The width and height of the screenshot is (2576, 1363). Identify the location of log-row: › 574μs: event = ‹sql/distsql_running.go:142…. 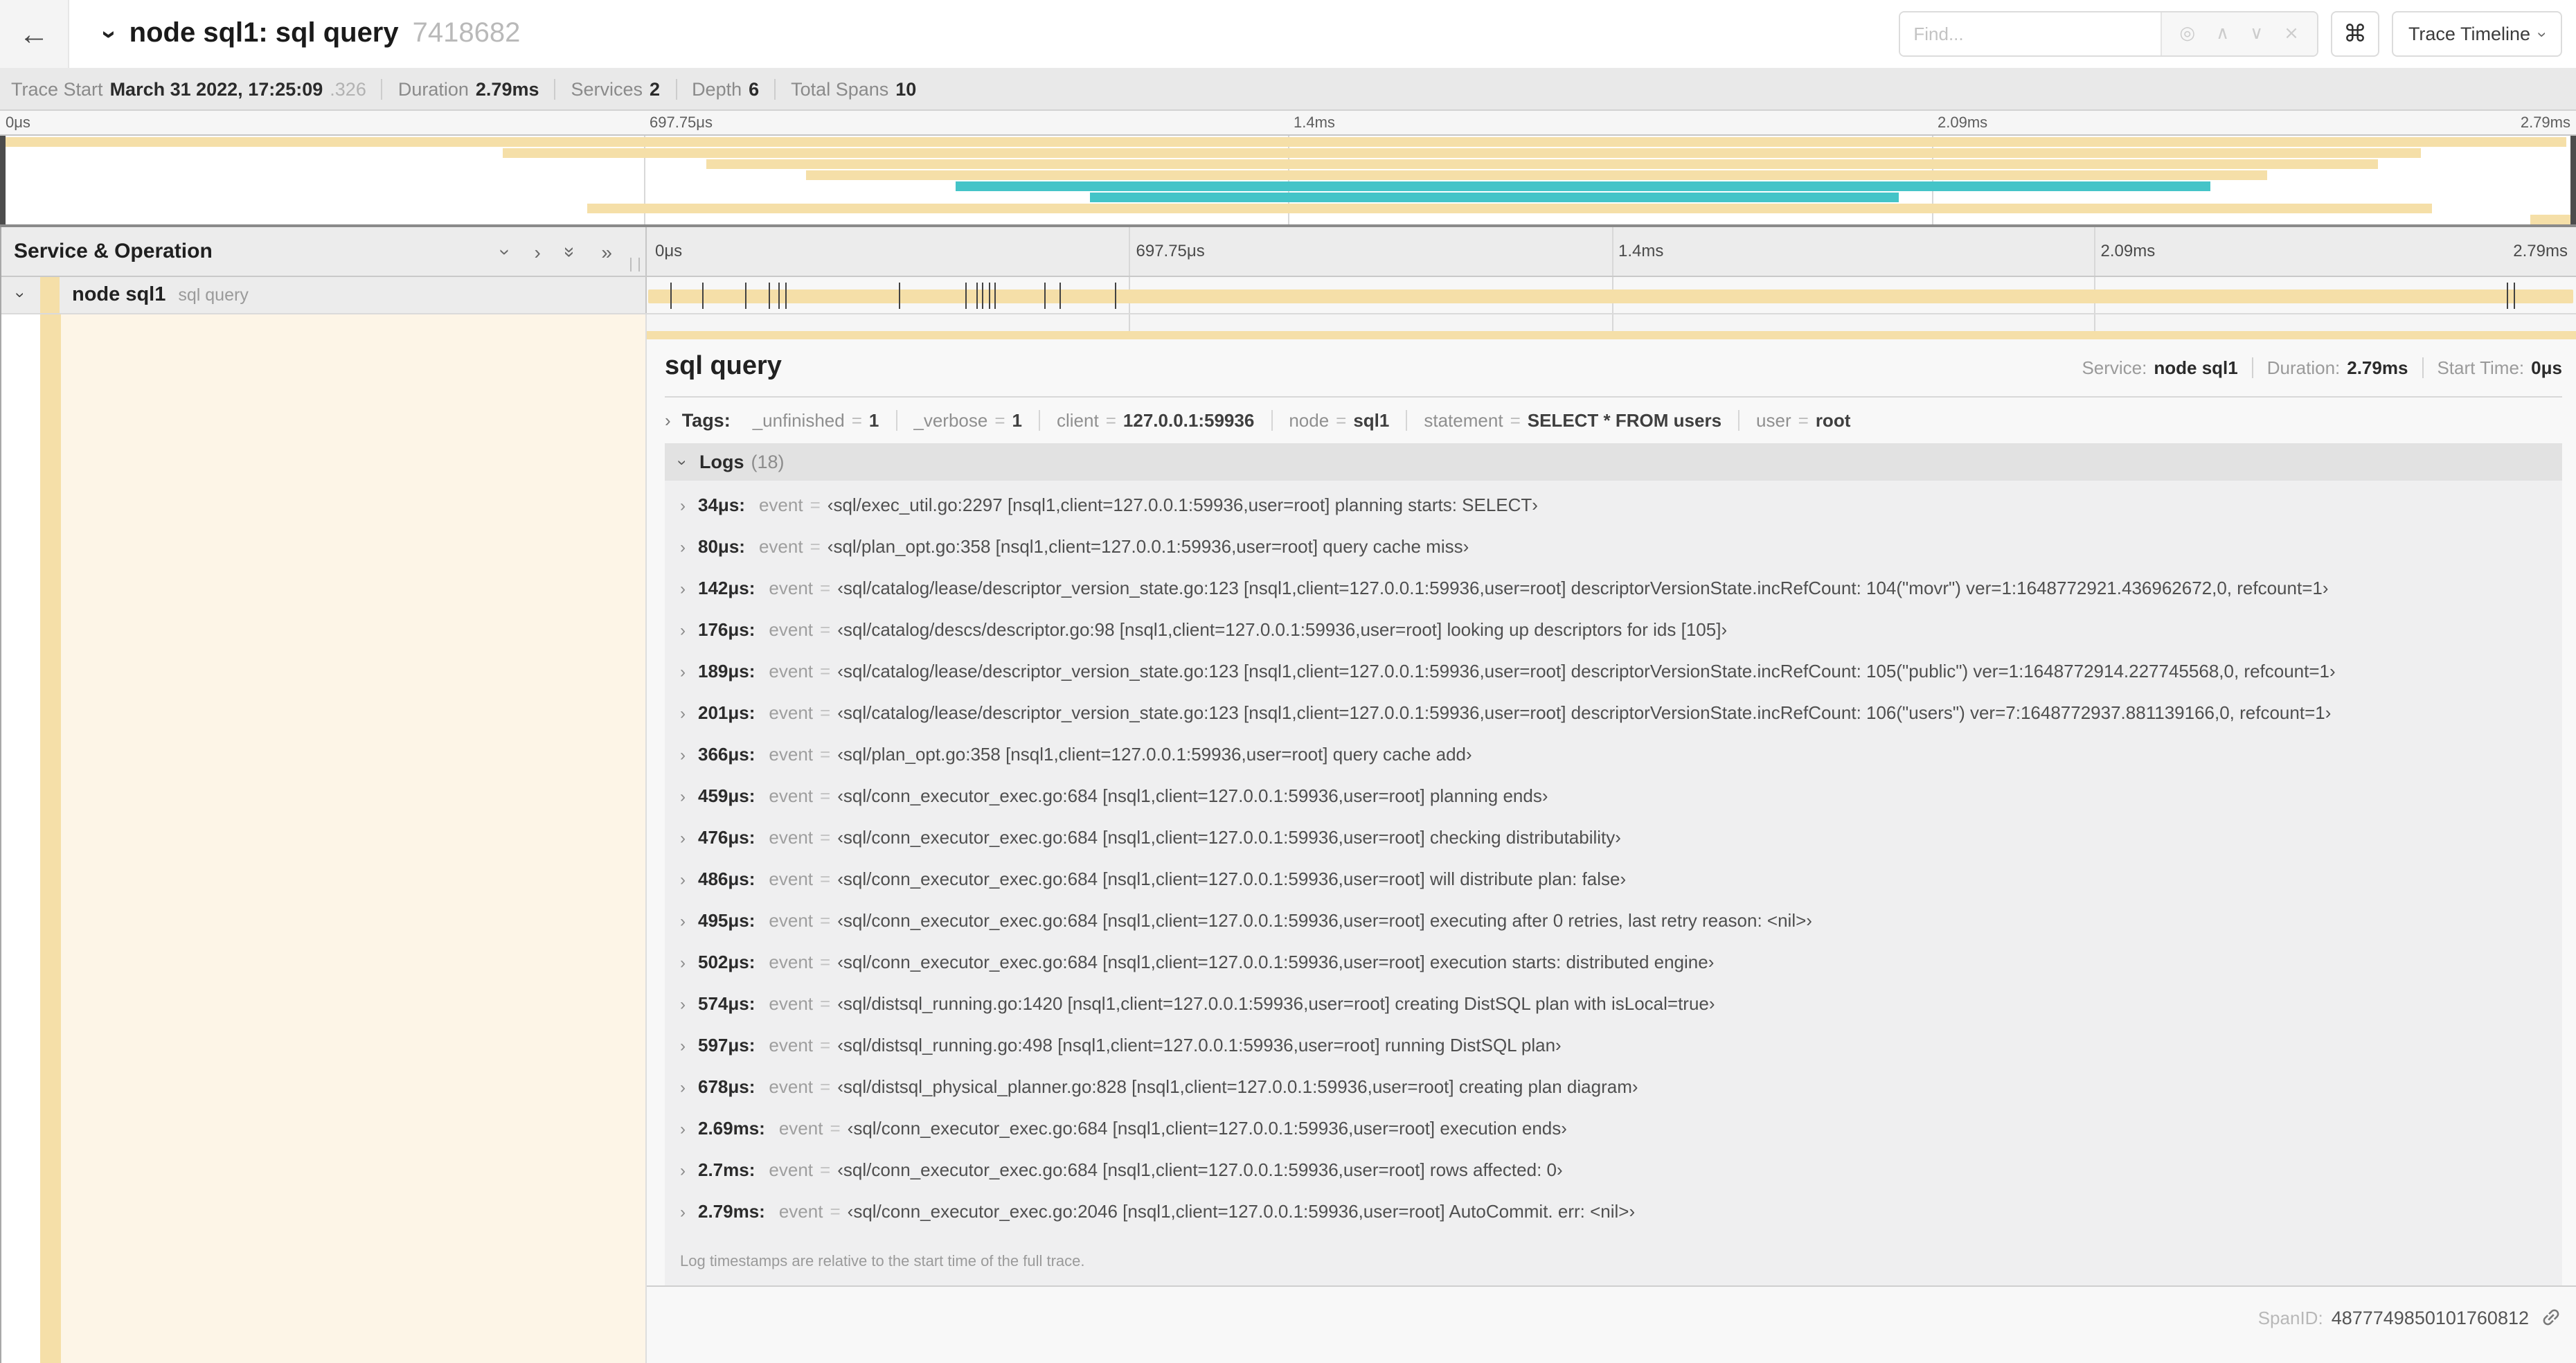
(1613, 1014).